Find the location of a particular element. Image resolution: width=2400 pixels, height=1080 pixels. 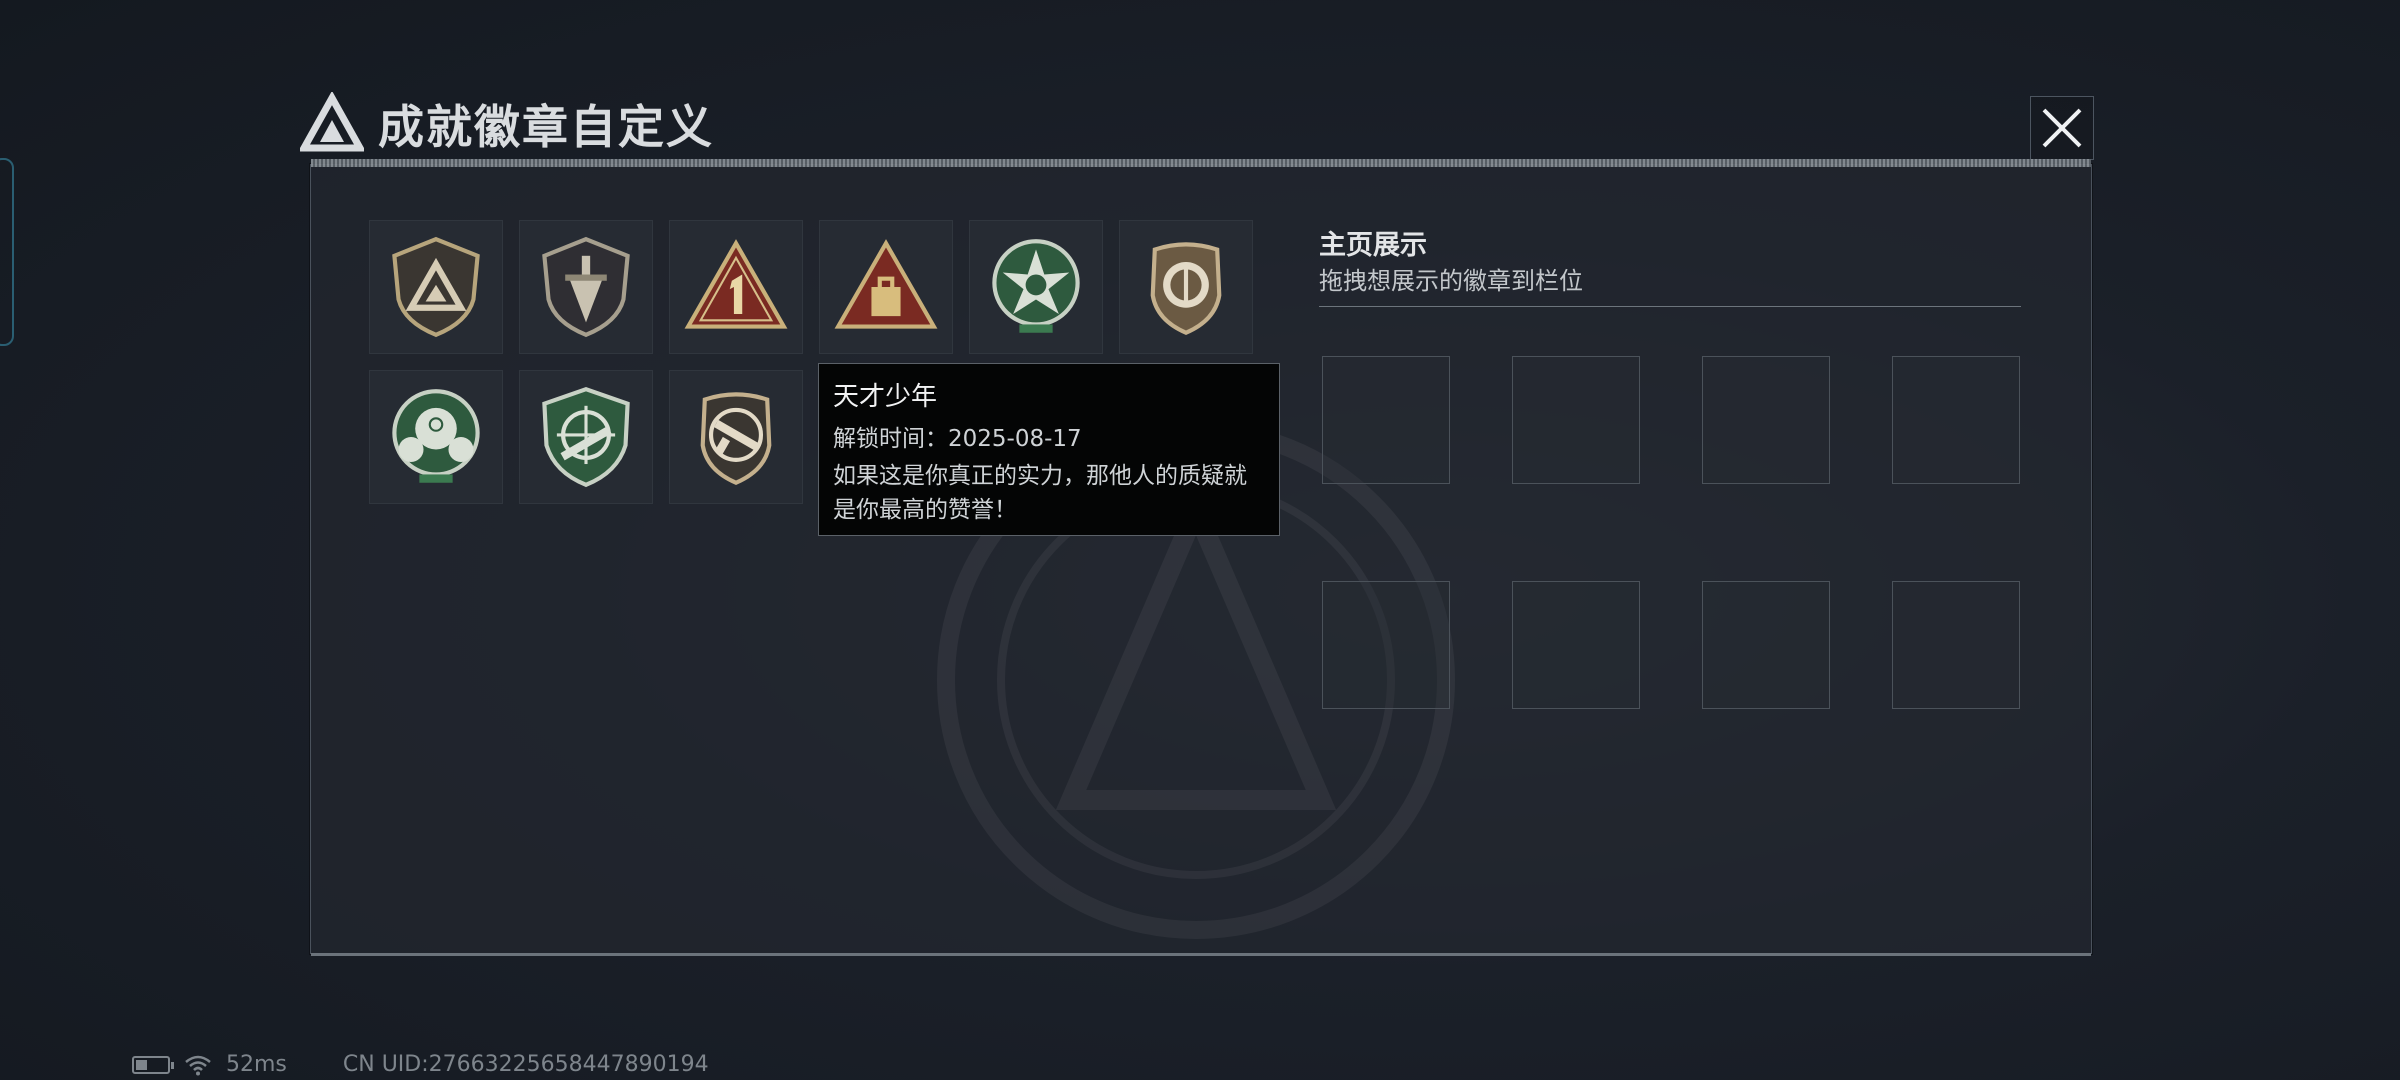

panel-top-strip is located at coordinates (1201, 163).